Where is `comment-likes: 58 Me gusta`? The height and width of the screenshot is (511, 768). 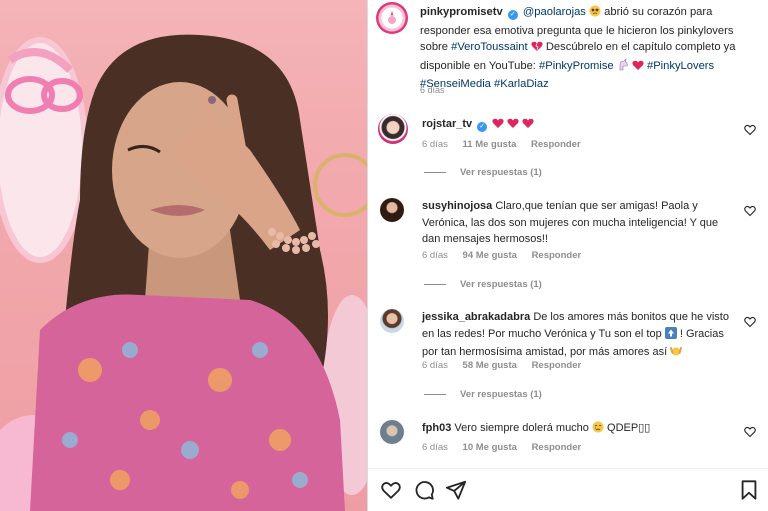
comment-likes: 58 Me gusta is located at coordinates (490, 365).